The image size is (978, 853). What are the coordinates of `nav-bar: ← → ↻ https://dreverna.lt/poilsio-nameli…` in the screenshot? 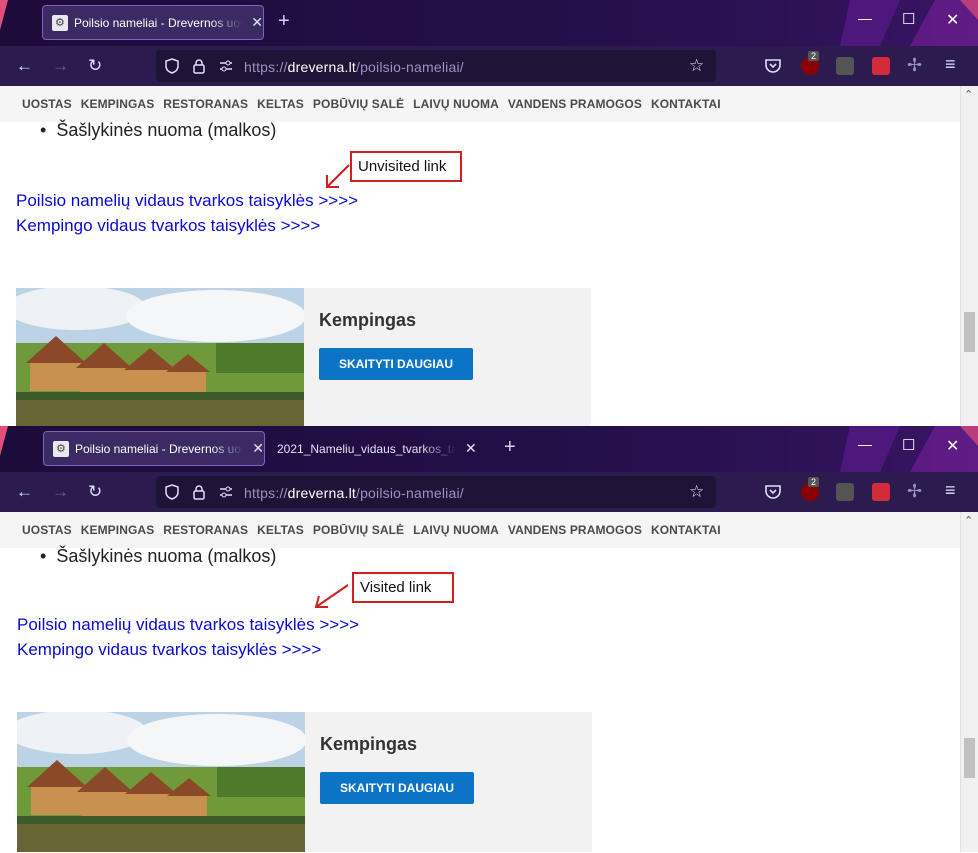 It's located at (489, 66).